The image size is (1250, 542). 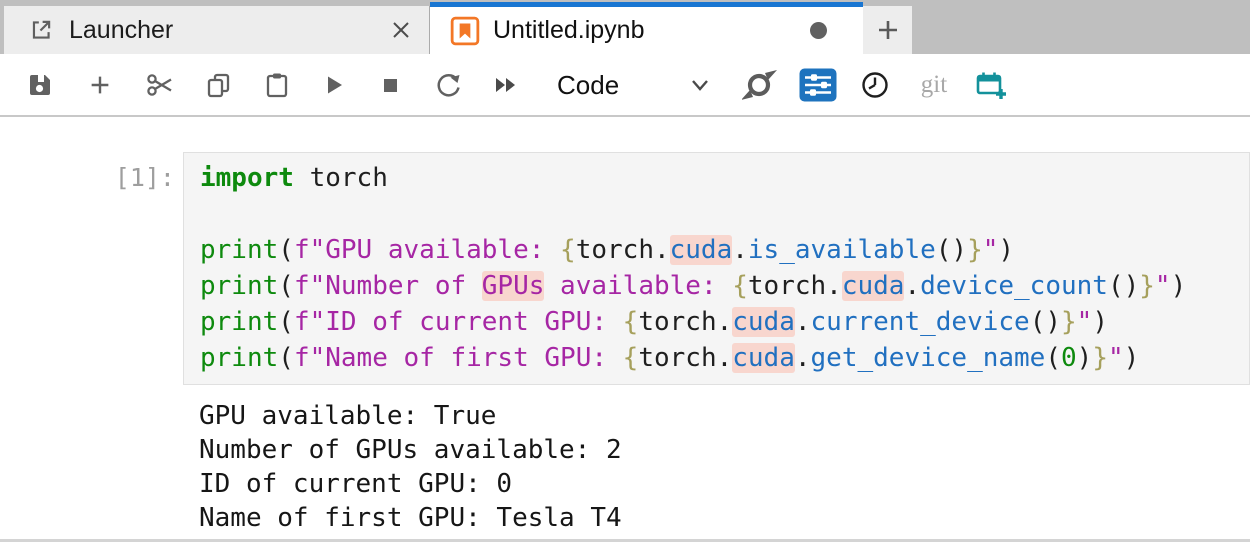 I want to click on settings-sliders-button, so click(x=818, y=85).